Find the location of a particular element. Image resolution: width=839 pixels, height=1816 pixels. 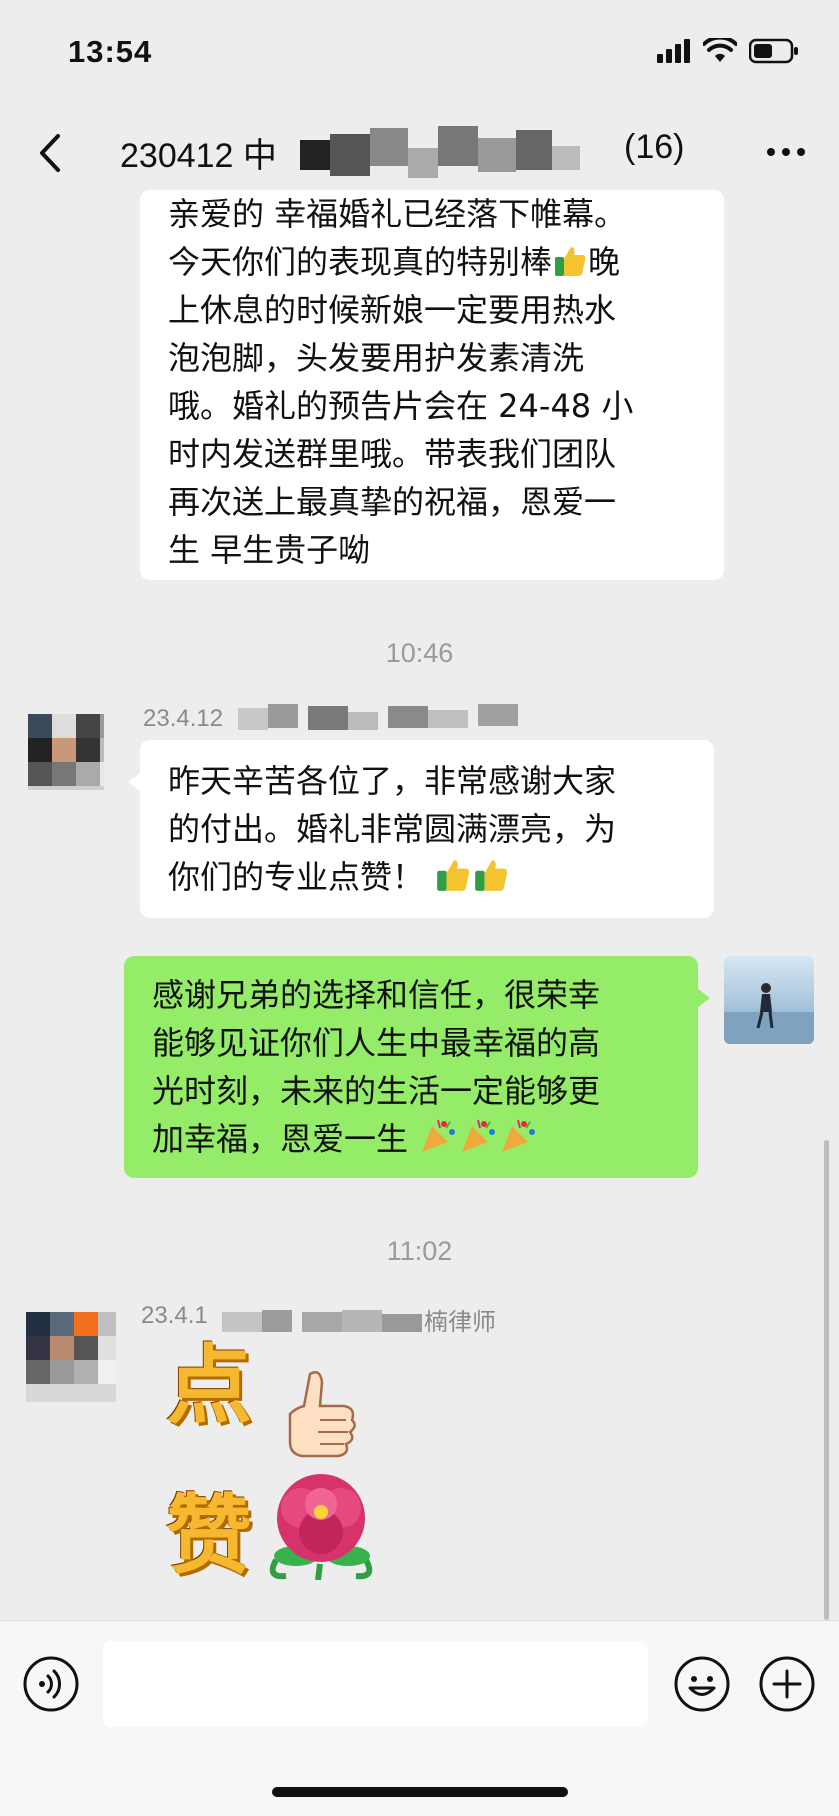

plus-icon is located at coordinates (787, 1684).